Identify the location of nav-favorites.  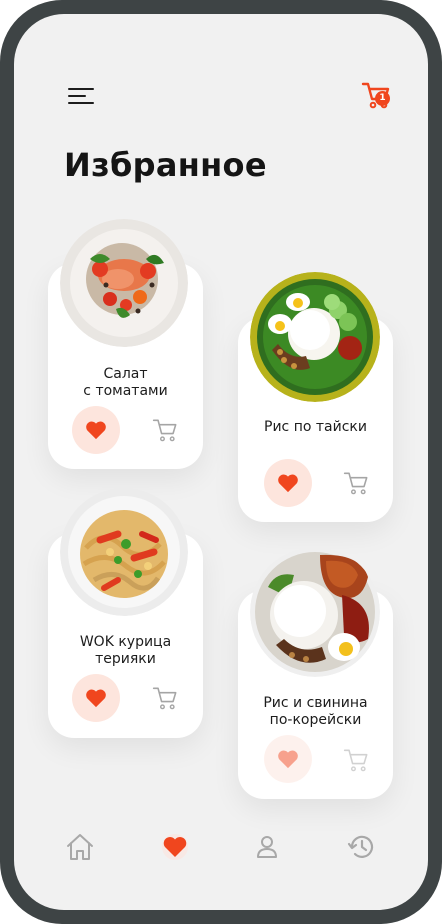
(175, 847).